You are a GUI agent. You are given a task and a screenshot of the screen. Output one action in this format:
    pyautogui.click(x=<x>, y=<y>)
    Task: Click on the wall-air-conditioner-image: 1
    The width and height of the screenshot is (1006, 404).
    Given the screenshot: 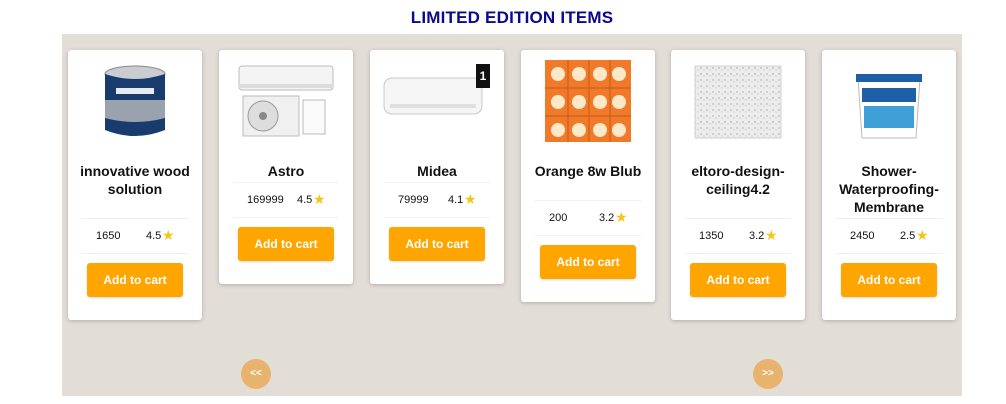 What is the action you would take?
    pyautogui.click(x=436, y=89)
    